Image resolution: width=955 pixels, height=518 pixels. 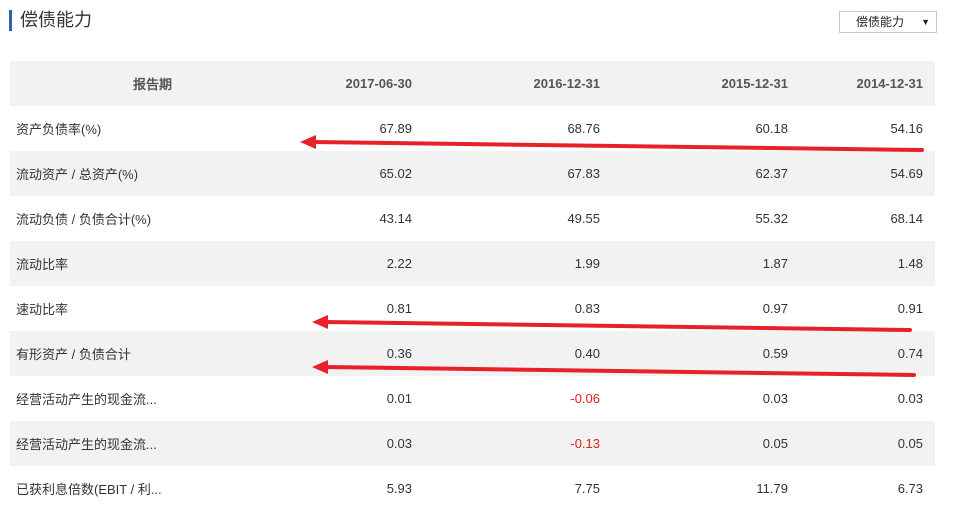 What do you see at coordinates (867, 263) in the screenshot?
I see `table-cell: 1.48` at bounding box center [867, 263].